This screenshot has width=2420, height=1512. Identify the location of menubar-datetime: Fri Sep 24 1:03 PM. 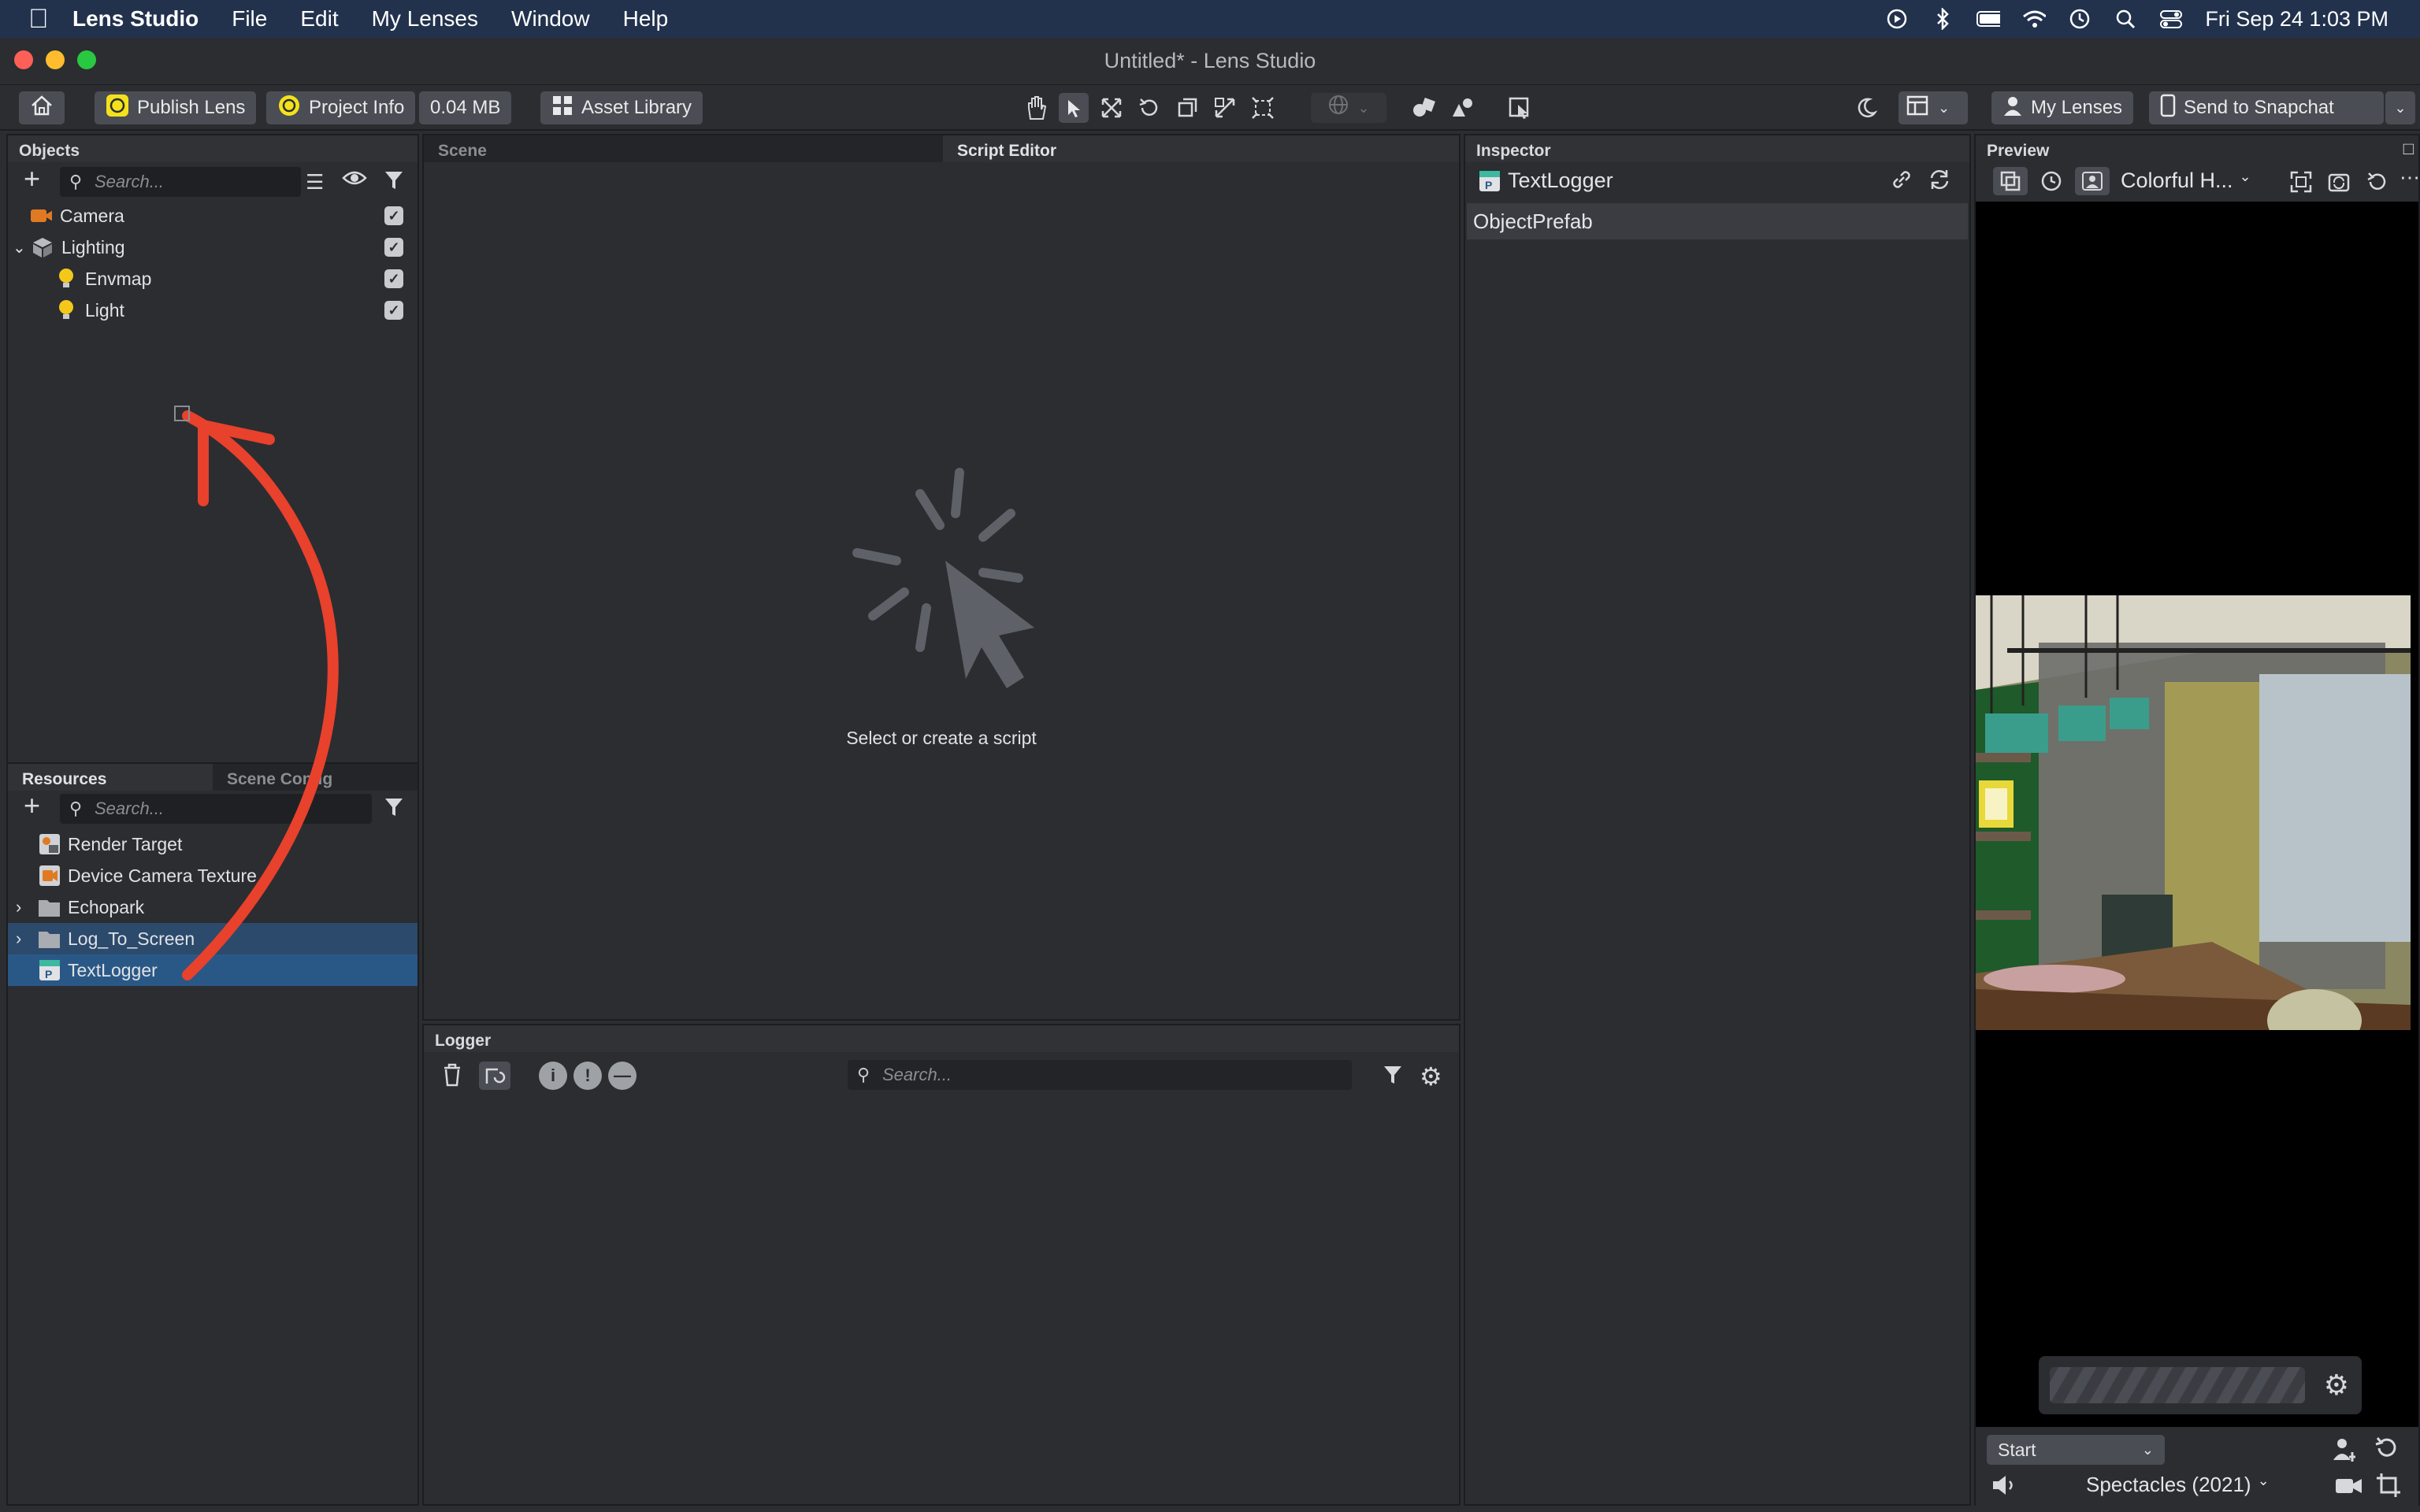
(2296, 19).